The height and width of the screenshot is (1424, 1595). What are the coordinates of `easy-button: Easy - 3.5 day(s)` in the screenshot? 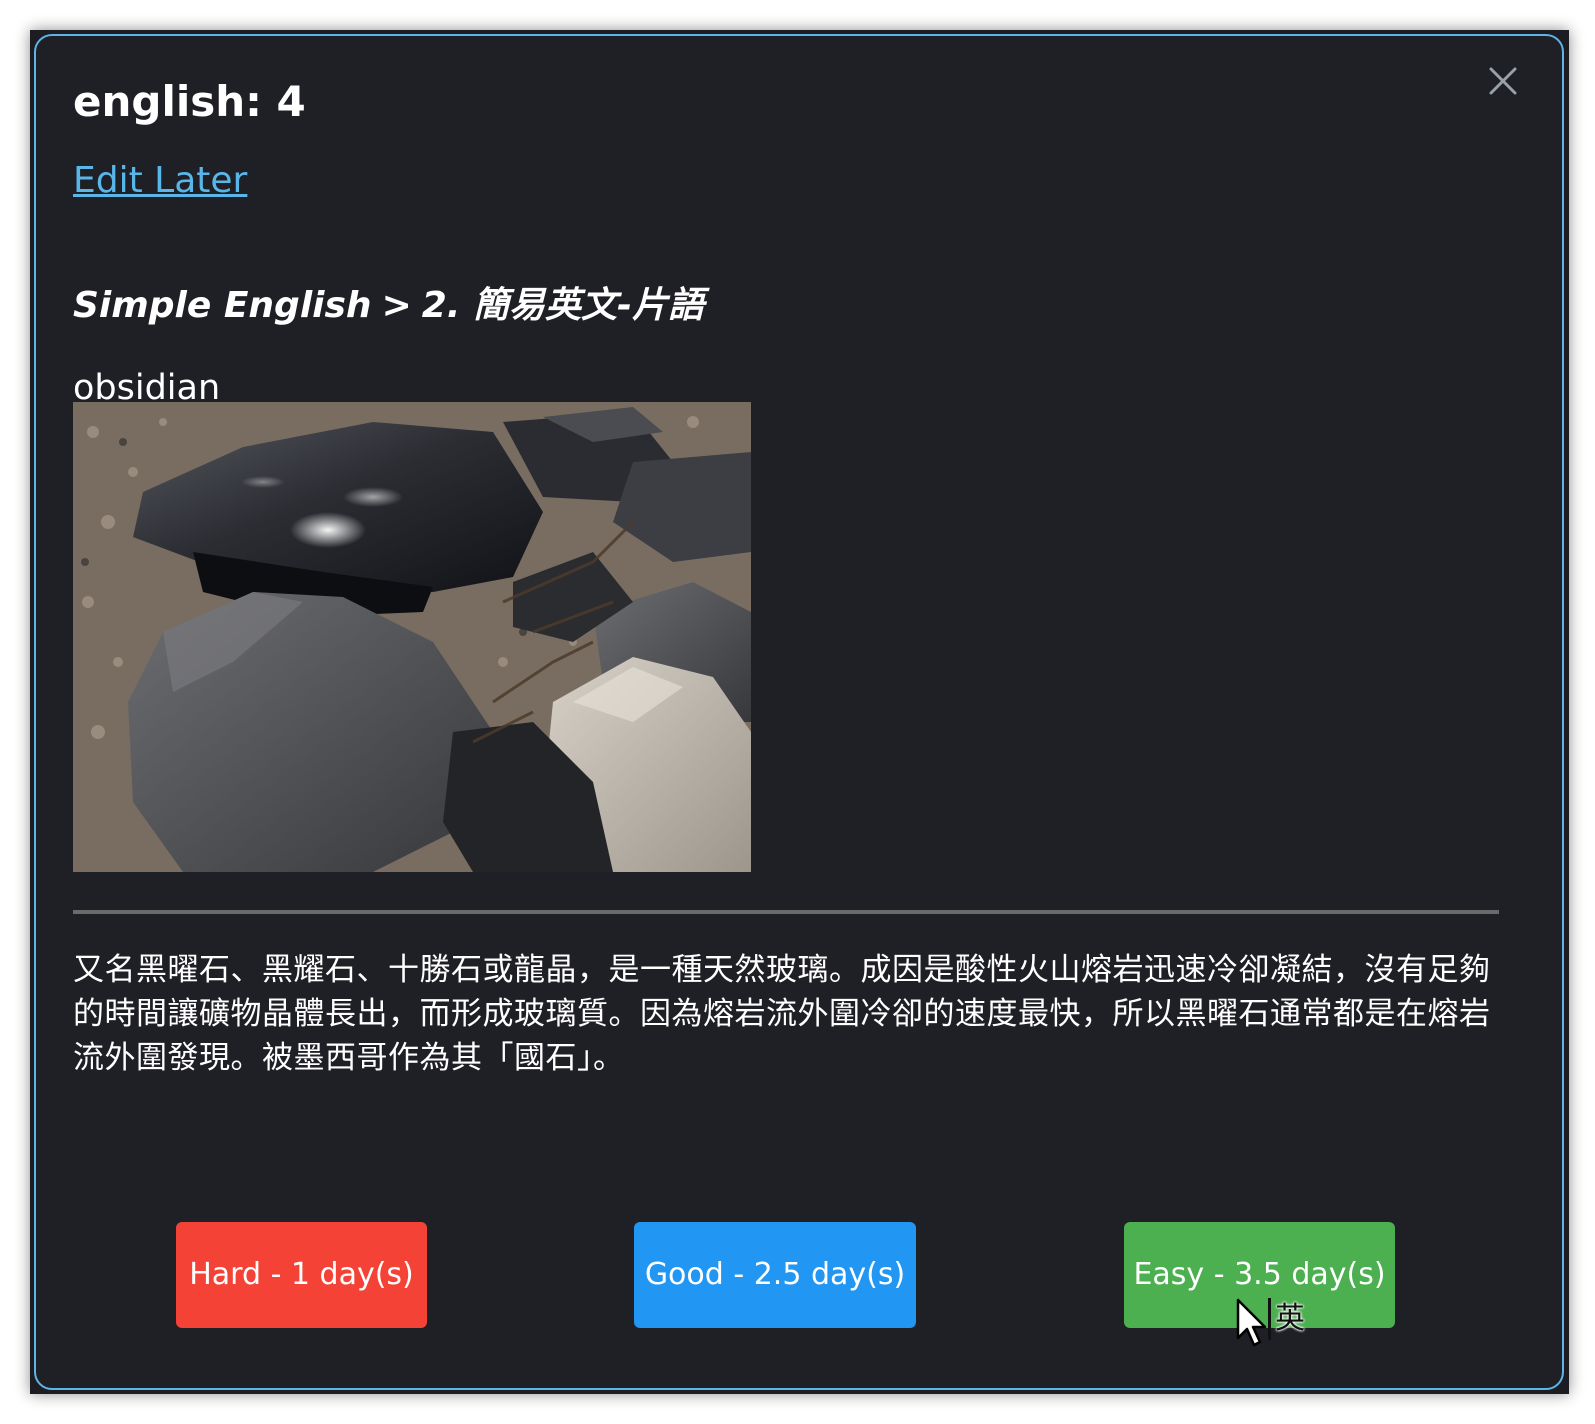 It's located at (1259, 1275).